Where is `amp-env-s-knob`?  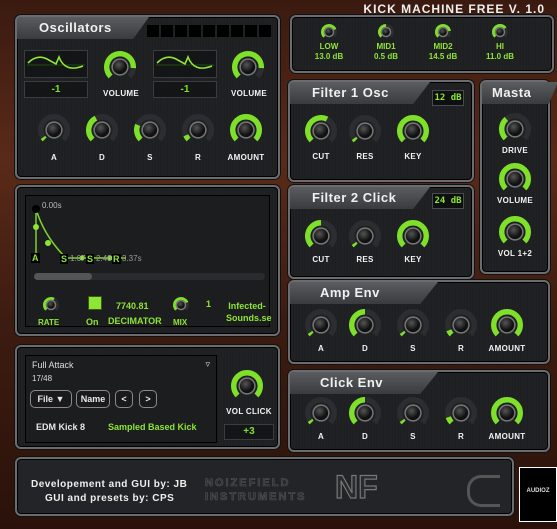 amp-env-s-knob is located at coordinates (413, 327).